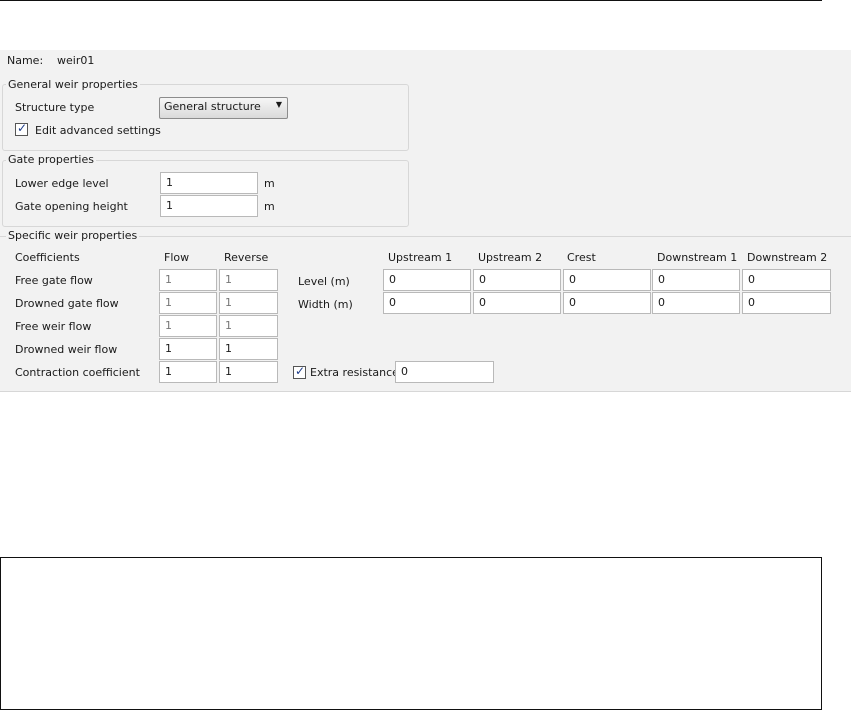 The width and height of the screenshot is (851, 711). What do you see at coordinates (98, 130) in the screenshot?
I see `advanced-settings-label: Edit advanced settings` at bounding box center [98, 130].